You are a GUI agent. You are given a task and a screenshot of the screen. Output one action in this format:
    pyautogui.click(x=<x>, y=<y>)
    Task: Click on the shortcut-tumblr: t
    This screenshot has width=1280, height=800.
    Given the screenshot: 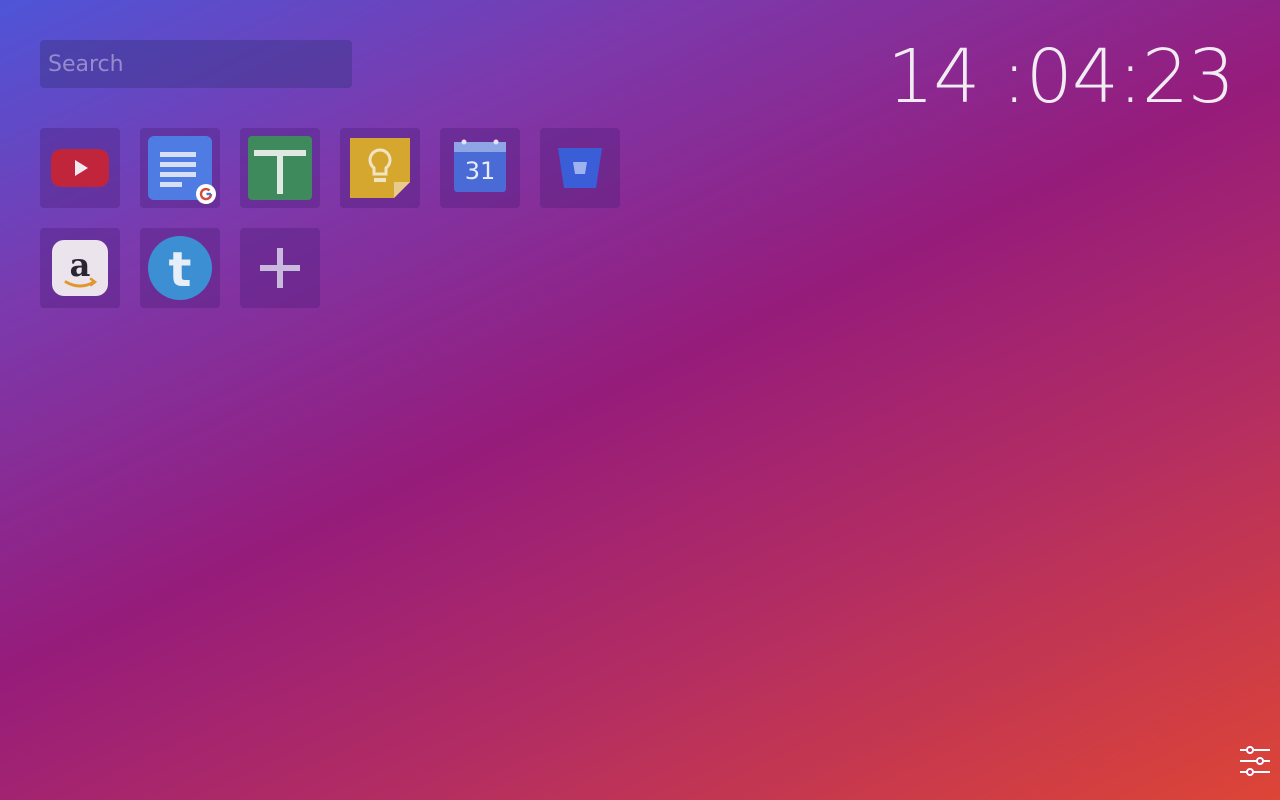 What is the action you would take?
    pyautogui.click(x=180, y=268)
    